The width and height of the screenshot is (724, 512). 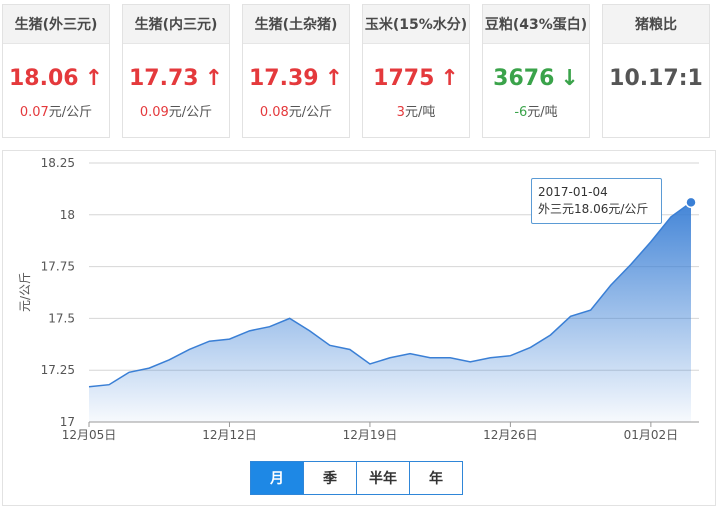 I want to click on card-change-row: 0.08元/公斤, so click(x=296, y=110).